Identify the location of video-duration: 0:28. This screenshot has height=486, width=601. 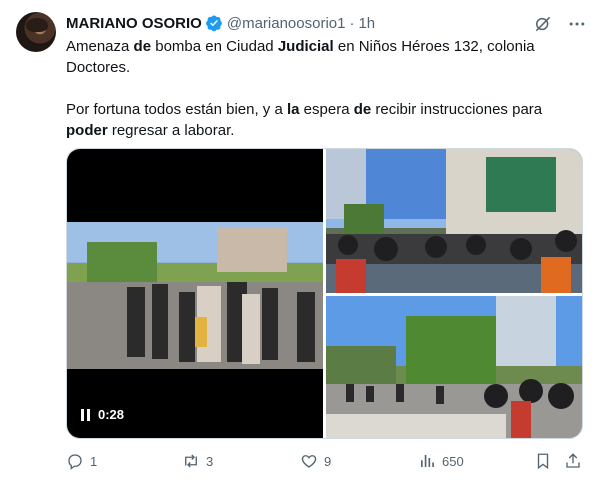
(102, 414).